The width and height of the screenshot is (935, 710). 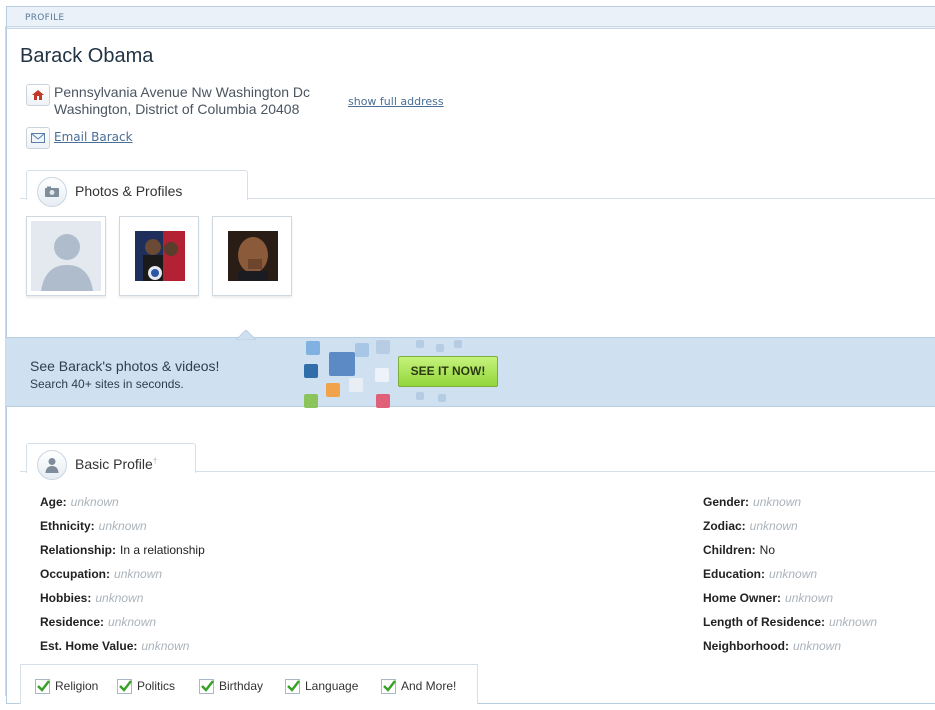 I want to click on profile-field: Zodiac: unknown, so click(x=750, y=526).